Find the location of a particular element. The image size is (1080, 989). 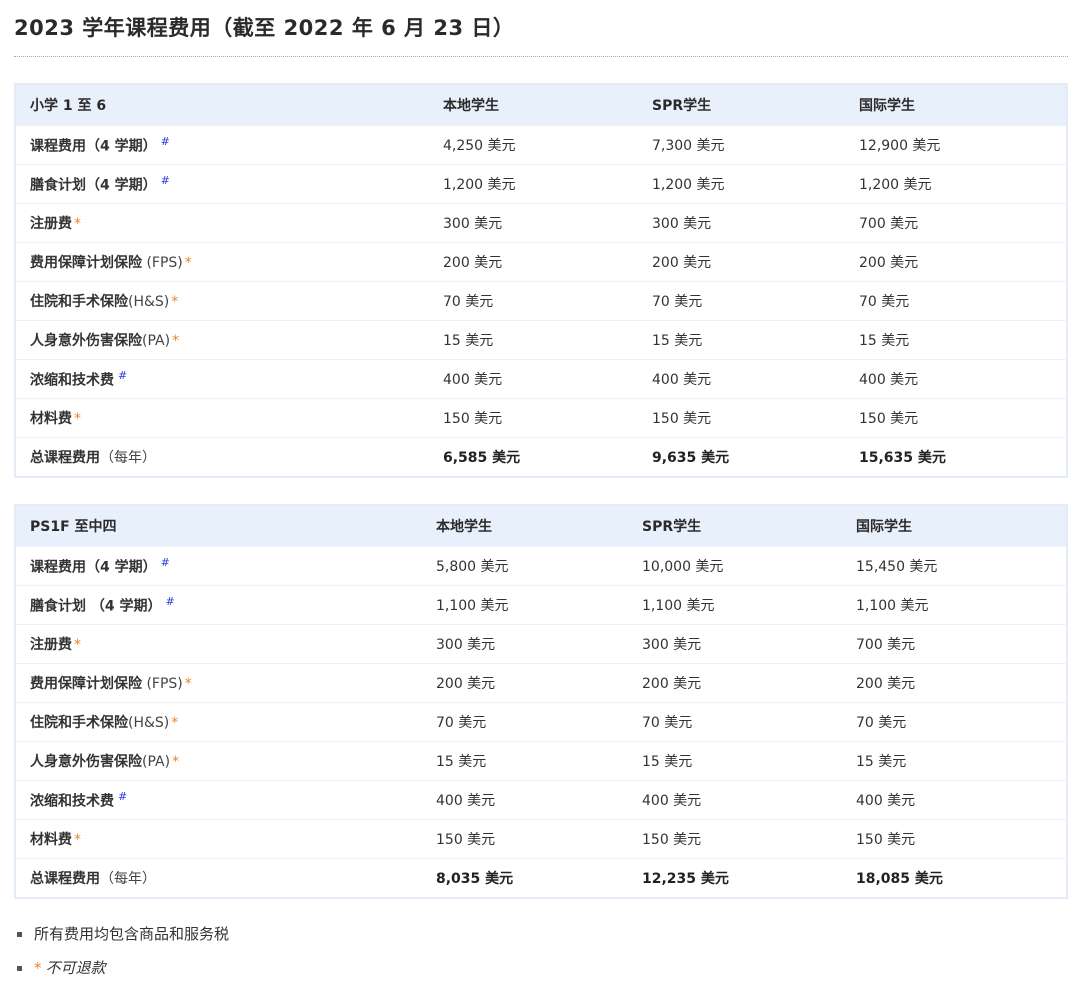

row-label: 材料费 * is located at coordinates (218, 839).